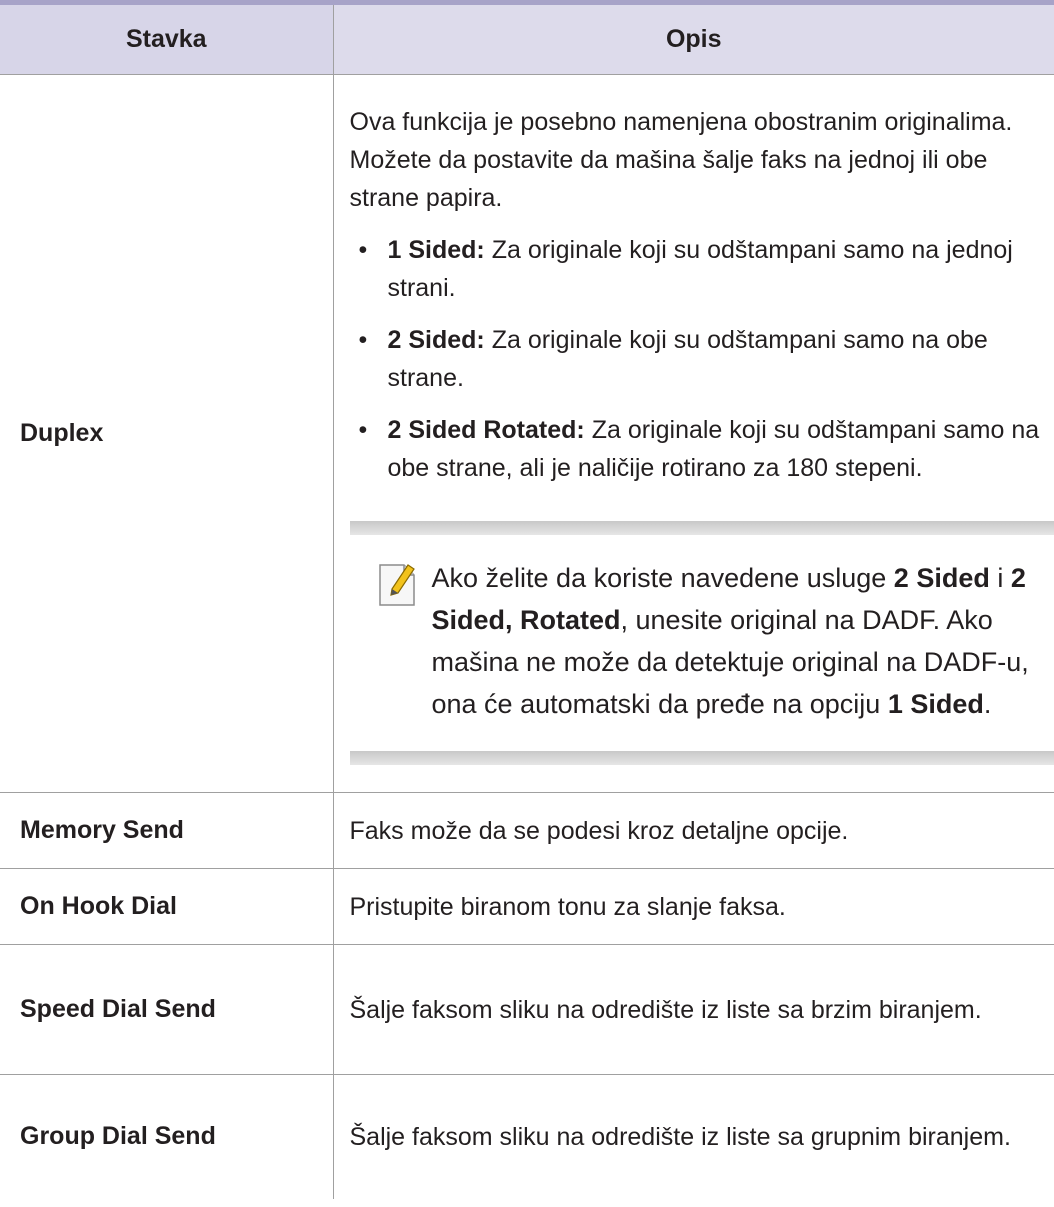 The height and width of the screenshot is (1207, 1054). I want to click on option-label: 1 Sided:, so click(436, 249).